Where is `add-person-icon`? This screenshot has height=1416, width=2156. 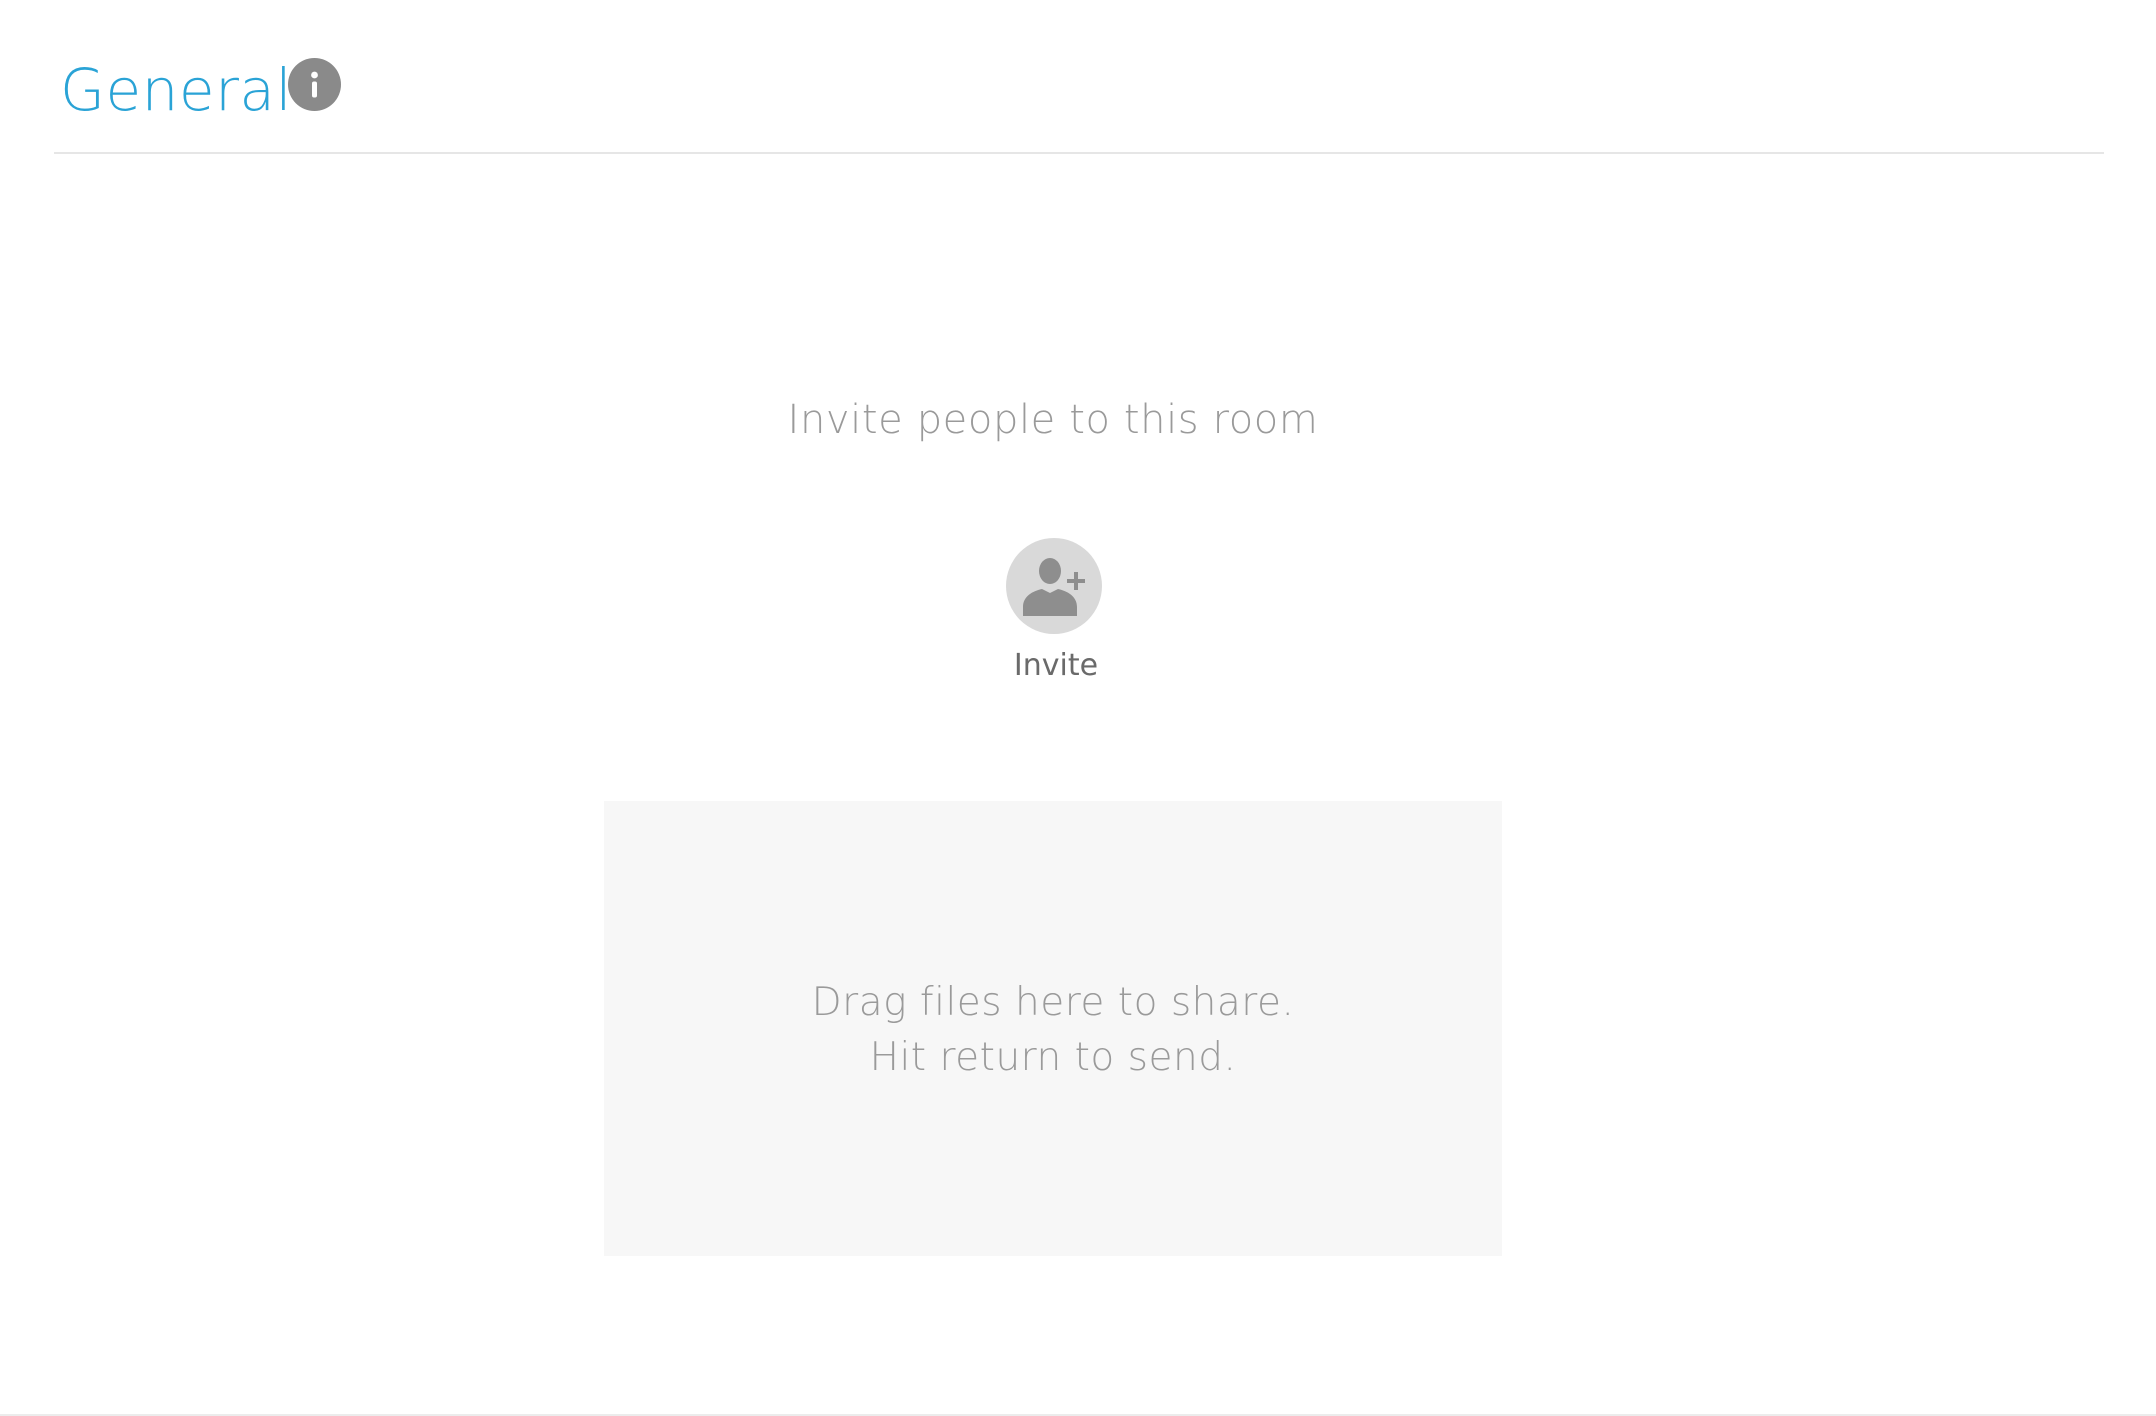
add-person-icon is located at coordinates (1054, 586).